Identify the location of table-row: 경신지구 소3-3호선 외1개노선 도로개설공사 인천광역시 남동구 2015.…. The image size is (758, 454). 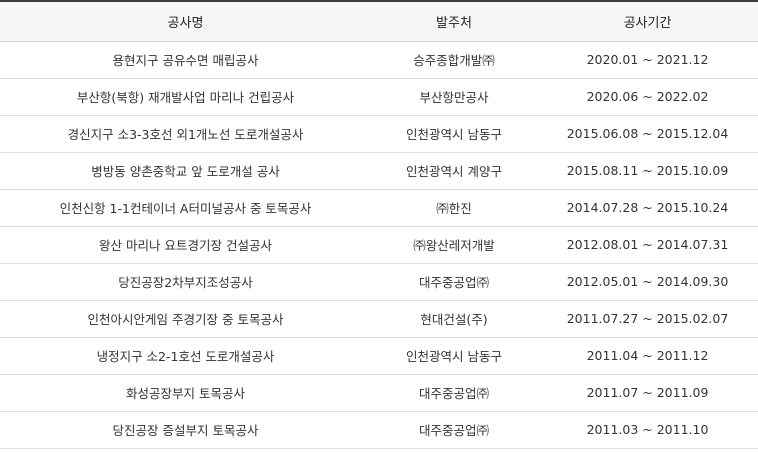
(379, 134).